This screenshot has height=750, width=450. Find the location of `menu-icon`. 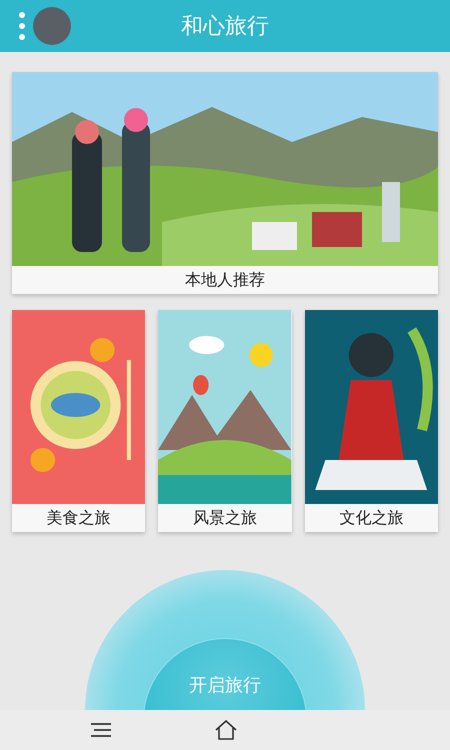

menu-icon is located at coordinates (101, 730).